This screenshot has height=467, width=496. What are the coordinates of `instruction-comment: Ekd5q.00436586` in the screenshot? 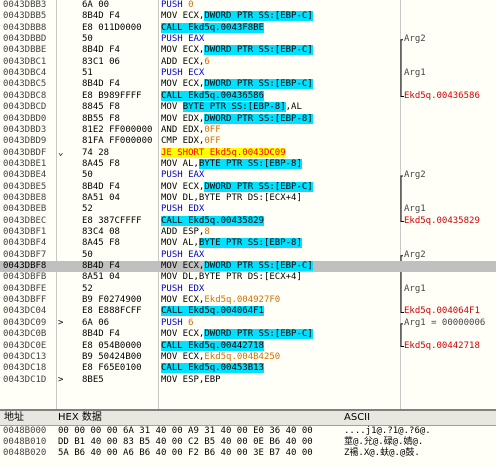 It's located at (442, 95).